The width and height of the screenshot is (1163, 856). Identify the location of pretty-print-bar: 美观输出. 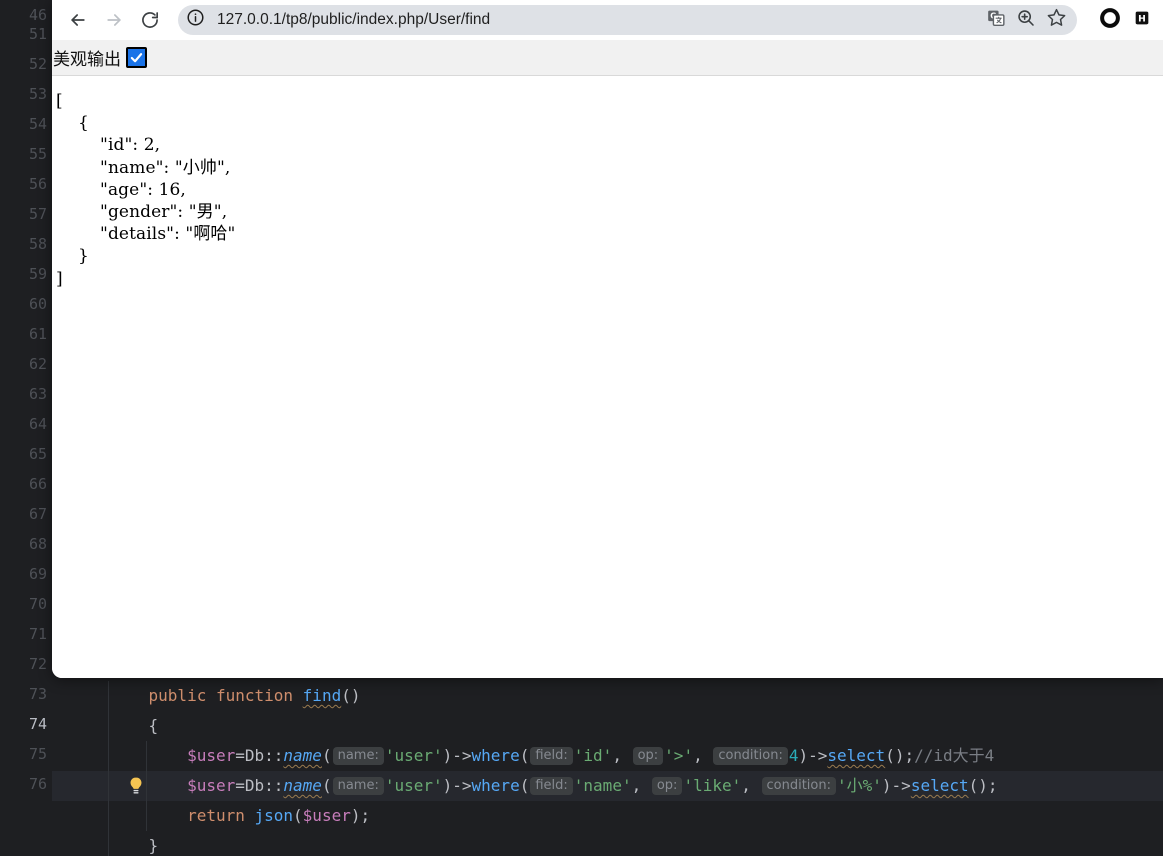
(607, 58).